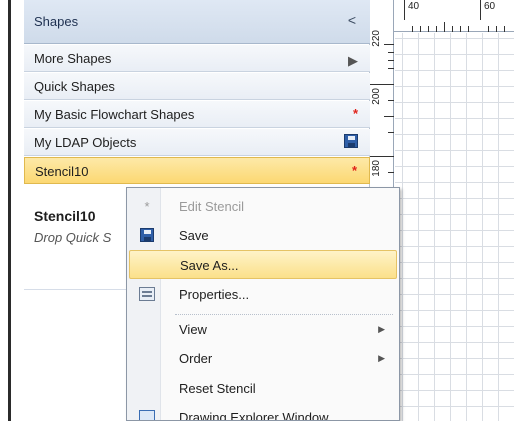 The height and width of the screenshot is (421, 514). Describe the element at coordinates (197, 22) in the screenshot. I see `shapes-pane-header: Shapes <` at that location.